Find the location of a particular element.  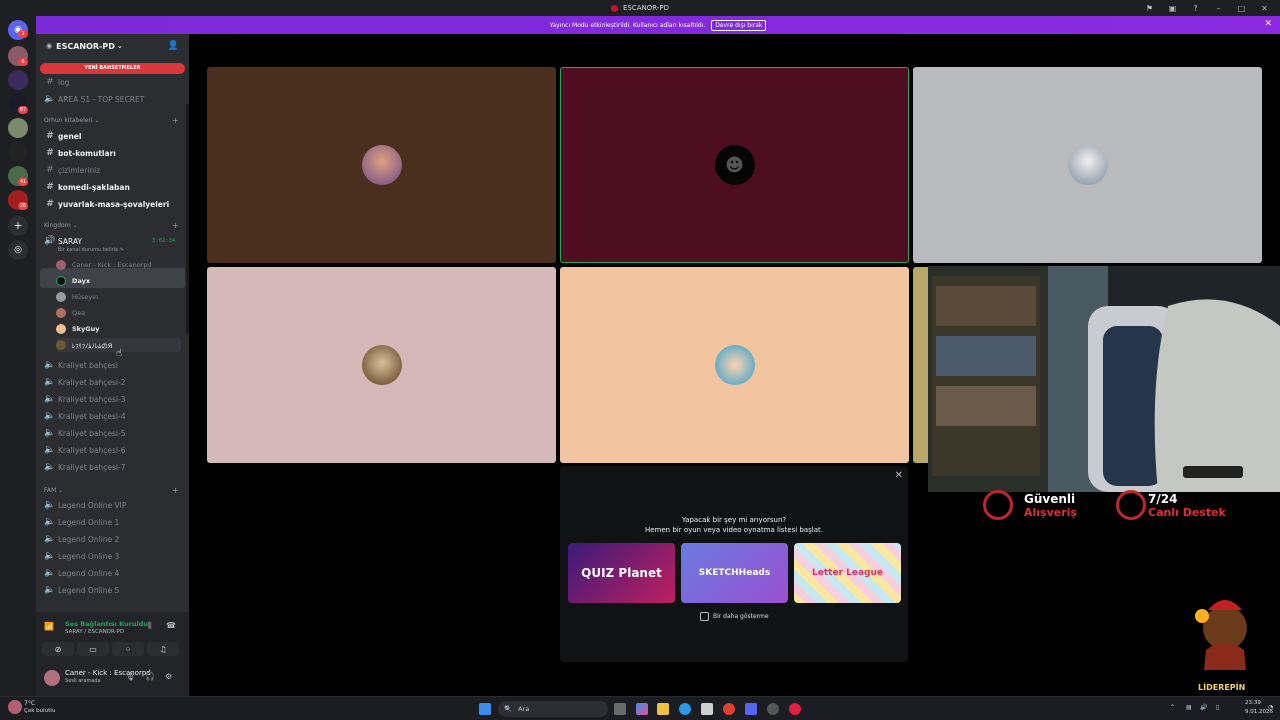

voice-channel: 🔈 Kraliyet bahçesi-6 is located at coordinates (114, 450).